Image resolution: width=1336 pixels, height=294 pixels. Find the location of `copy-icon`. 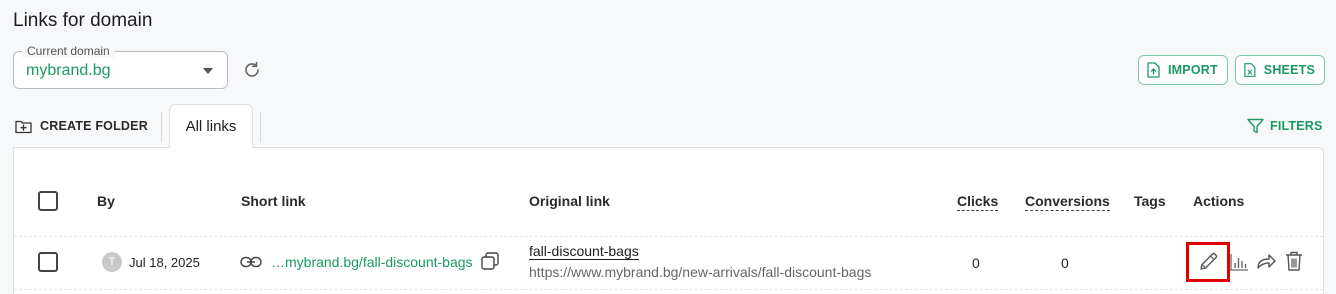

copy-icon is located at coordinates (490, 261).